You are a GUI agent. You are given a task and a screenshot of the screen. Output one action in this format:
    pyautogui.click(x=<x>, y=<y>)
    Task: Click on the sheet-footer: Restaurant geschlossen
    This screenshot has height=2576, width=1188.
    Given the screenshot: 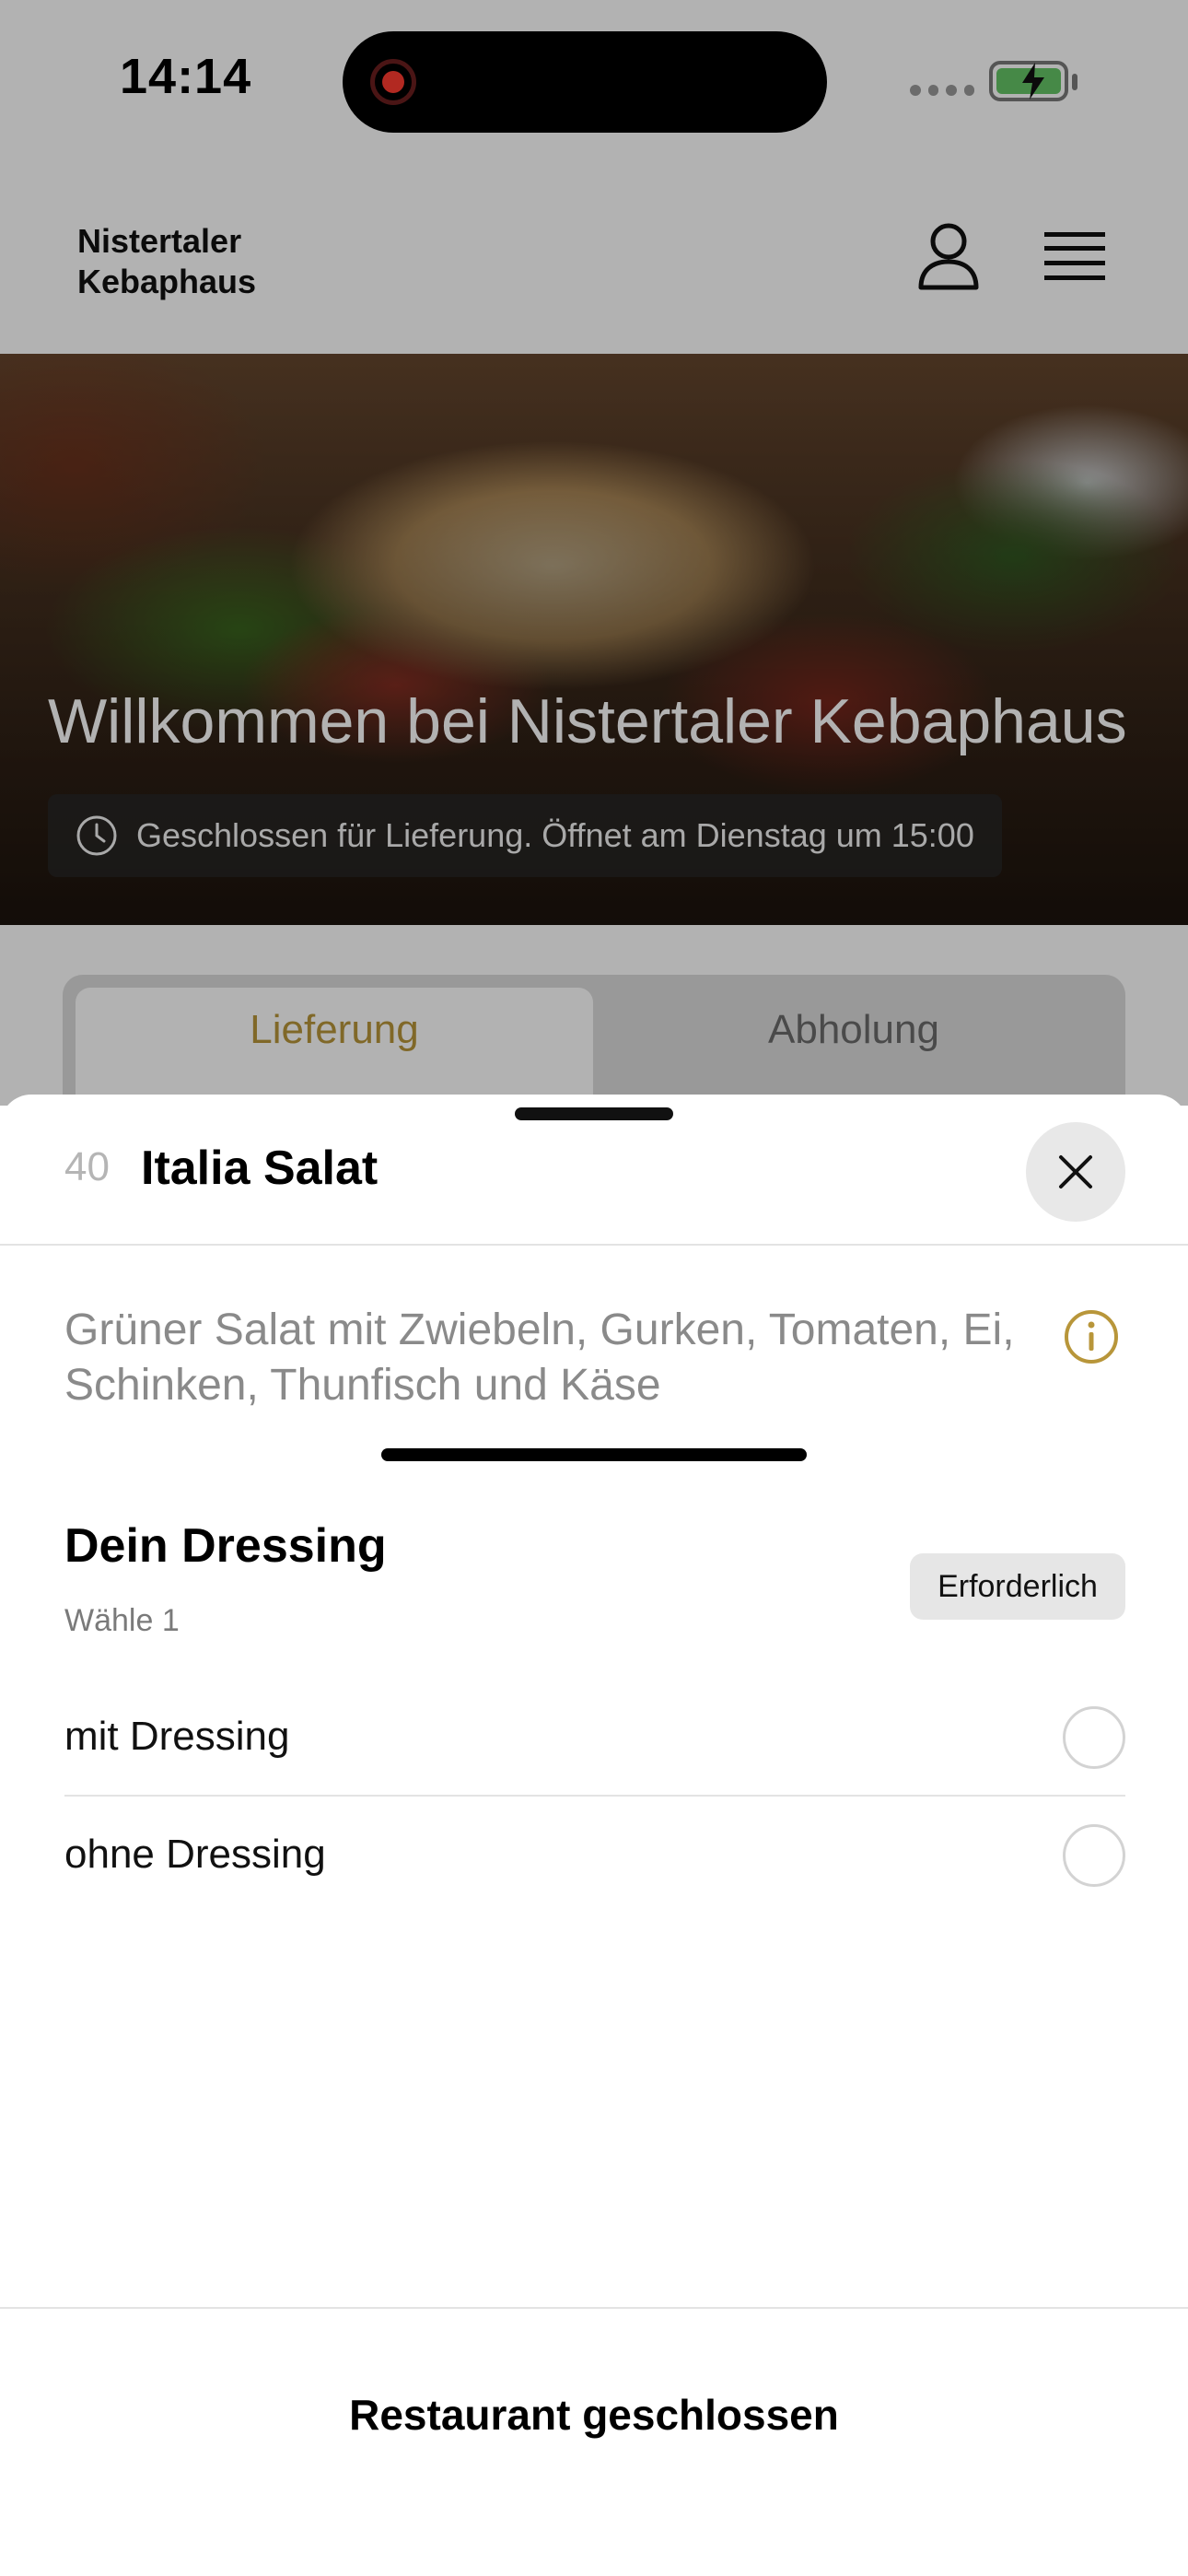 What is the action you would take?
    pyautogui.click(x=594, y=2441)
    